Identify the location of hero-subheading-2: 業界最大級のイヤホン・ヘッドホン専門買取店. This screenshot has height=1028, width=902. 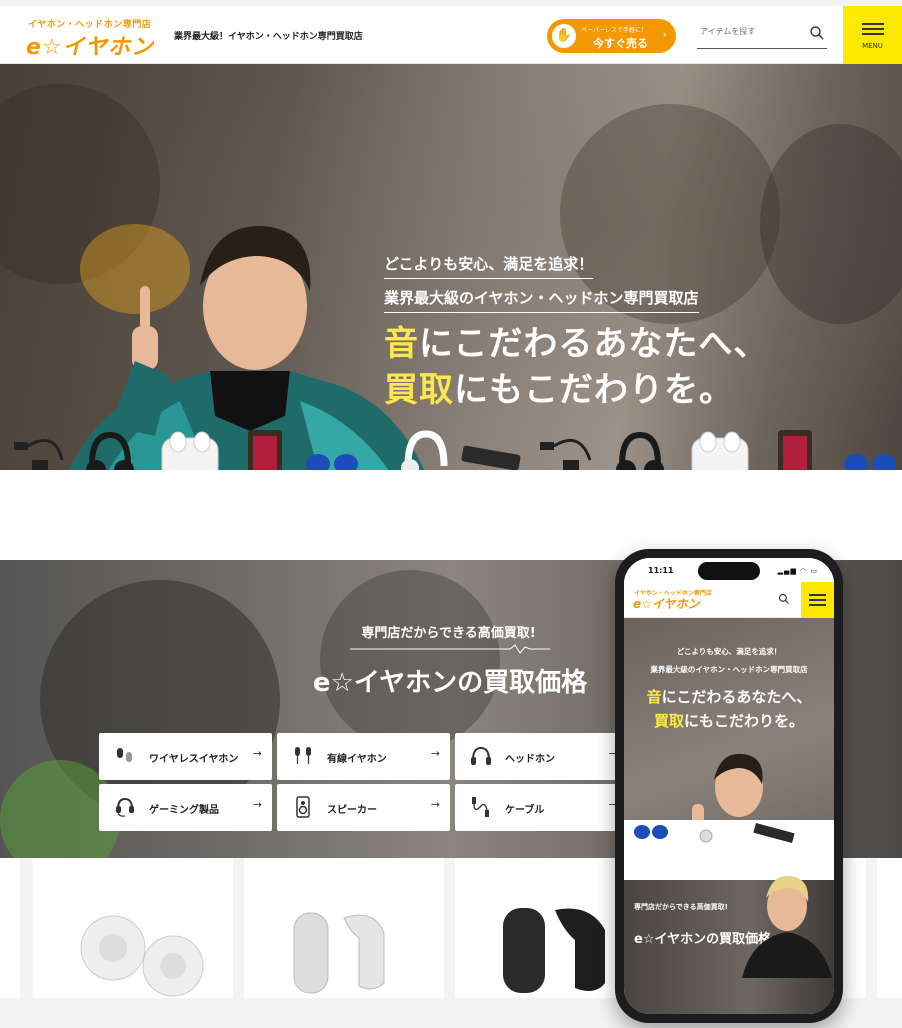
(541, 300).